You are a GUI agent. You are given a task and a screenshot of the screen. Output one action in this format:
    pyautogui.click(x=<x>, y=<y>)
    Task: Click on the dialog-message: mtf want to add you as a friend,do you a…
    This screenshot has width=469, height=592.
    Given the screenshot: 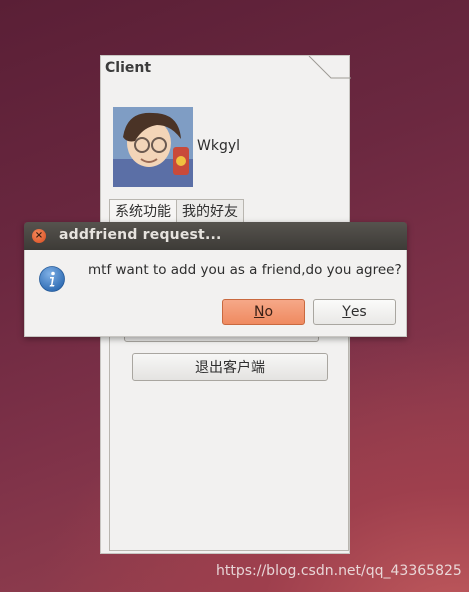 What is the action you would take?
    pyautogui.click(x=245, y=270)
    